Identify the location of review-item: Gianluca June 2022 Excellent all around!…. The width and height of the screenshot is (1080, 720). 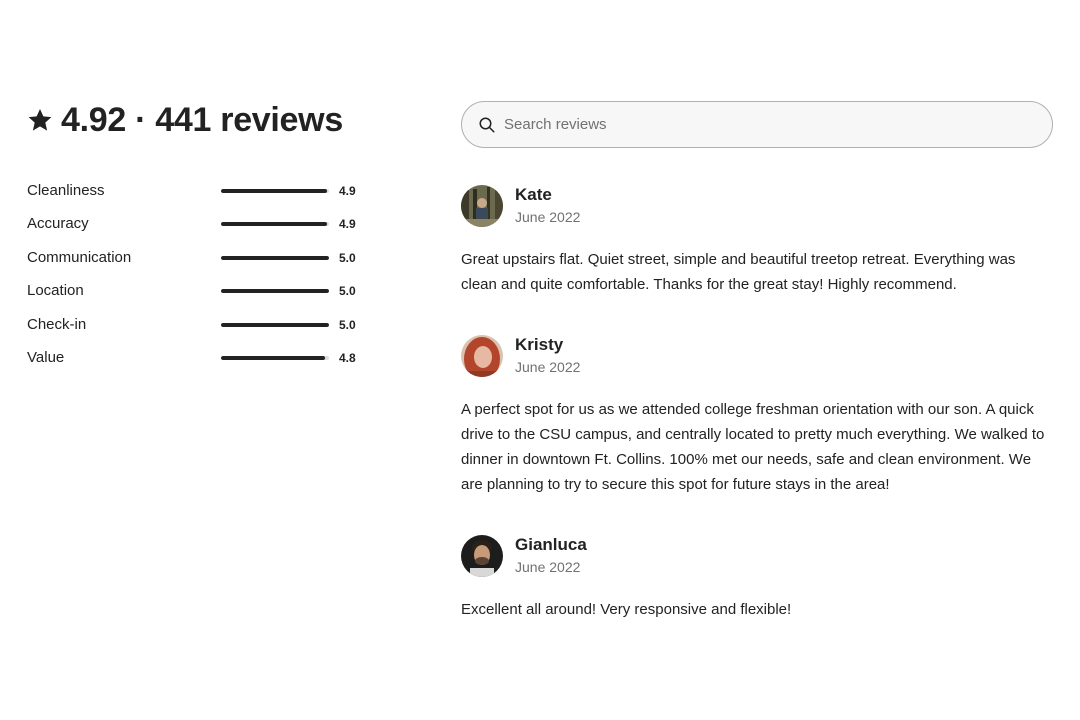
(757, 578).